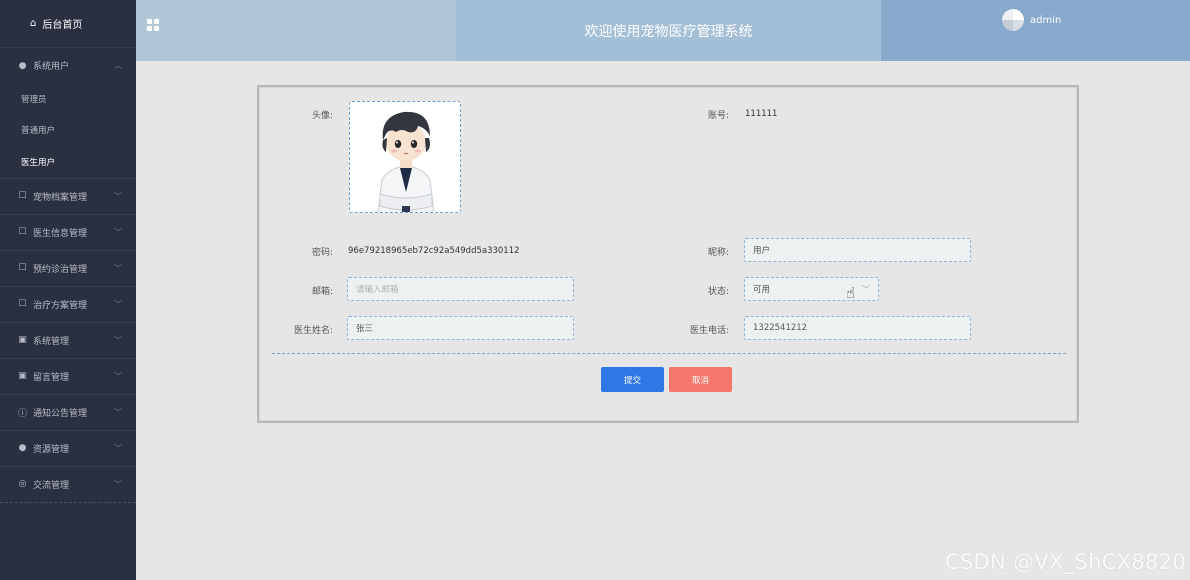 This screenshot has height=580, width=1190. I want to click on sidebar-group-exchange: ◎ 交流管理 ﹀, so click(68, 483).